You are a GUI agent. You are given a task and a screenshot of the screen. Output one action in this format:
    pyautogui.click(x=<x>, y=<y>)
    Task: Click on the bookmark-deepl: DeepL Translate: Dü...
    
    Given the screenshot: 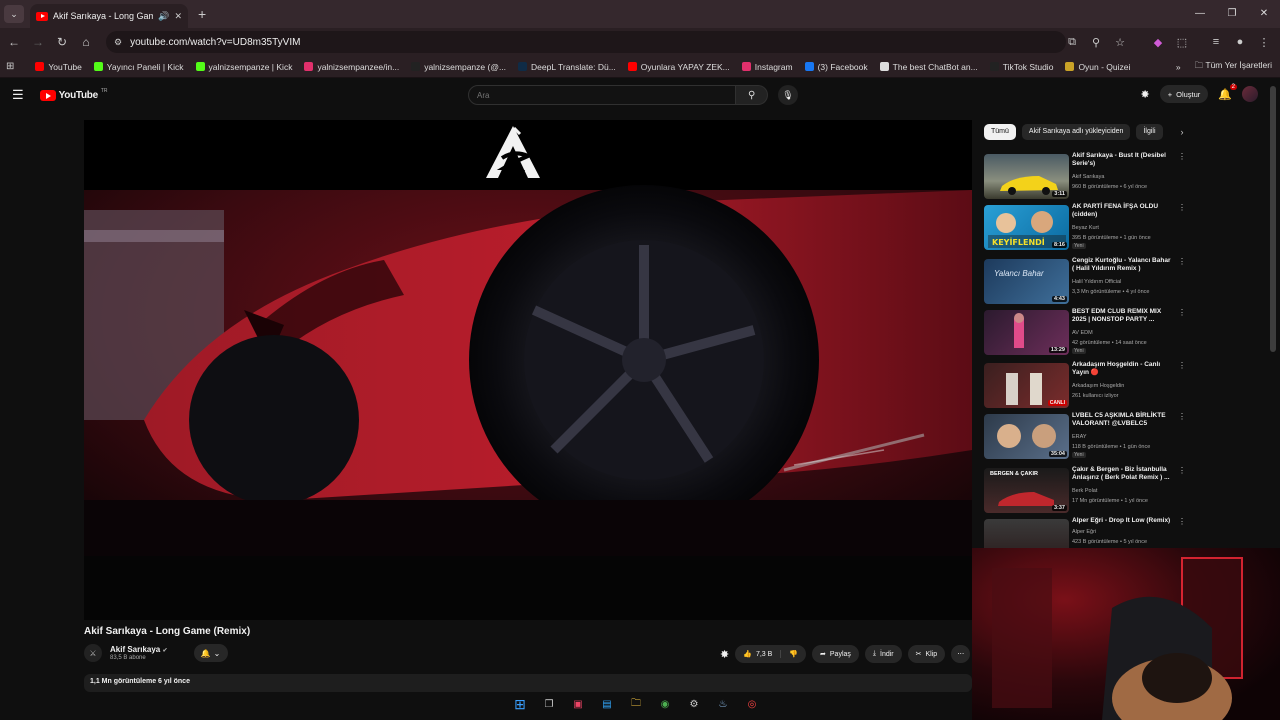 What is the action you would take?
    pyautogui.click(x=567, y=67)
    